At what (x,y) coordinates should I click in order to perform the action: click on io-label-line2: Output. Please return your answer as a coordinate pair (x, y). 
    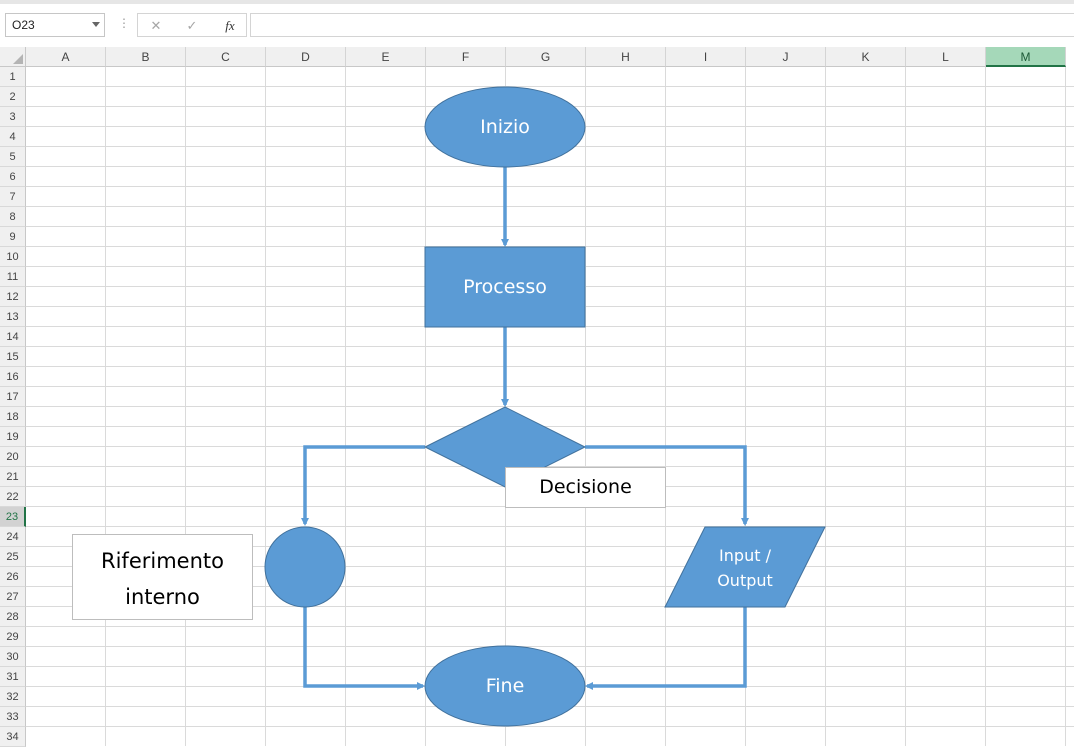
    Looking at the image, I should click on (745, 580).